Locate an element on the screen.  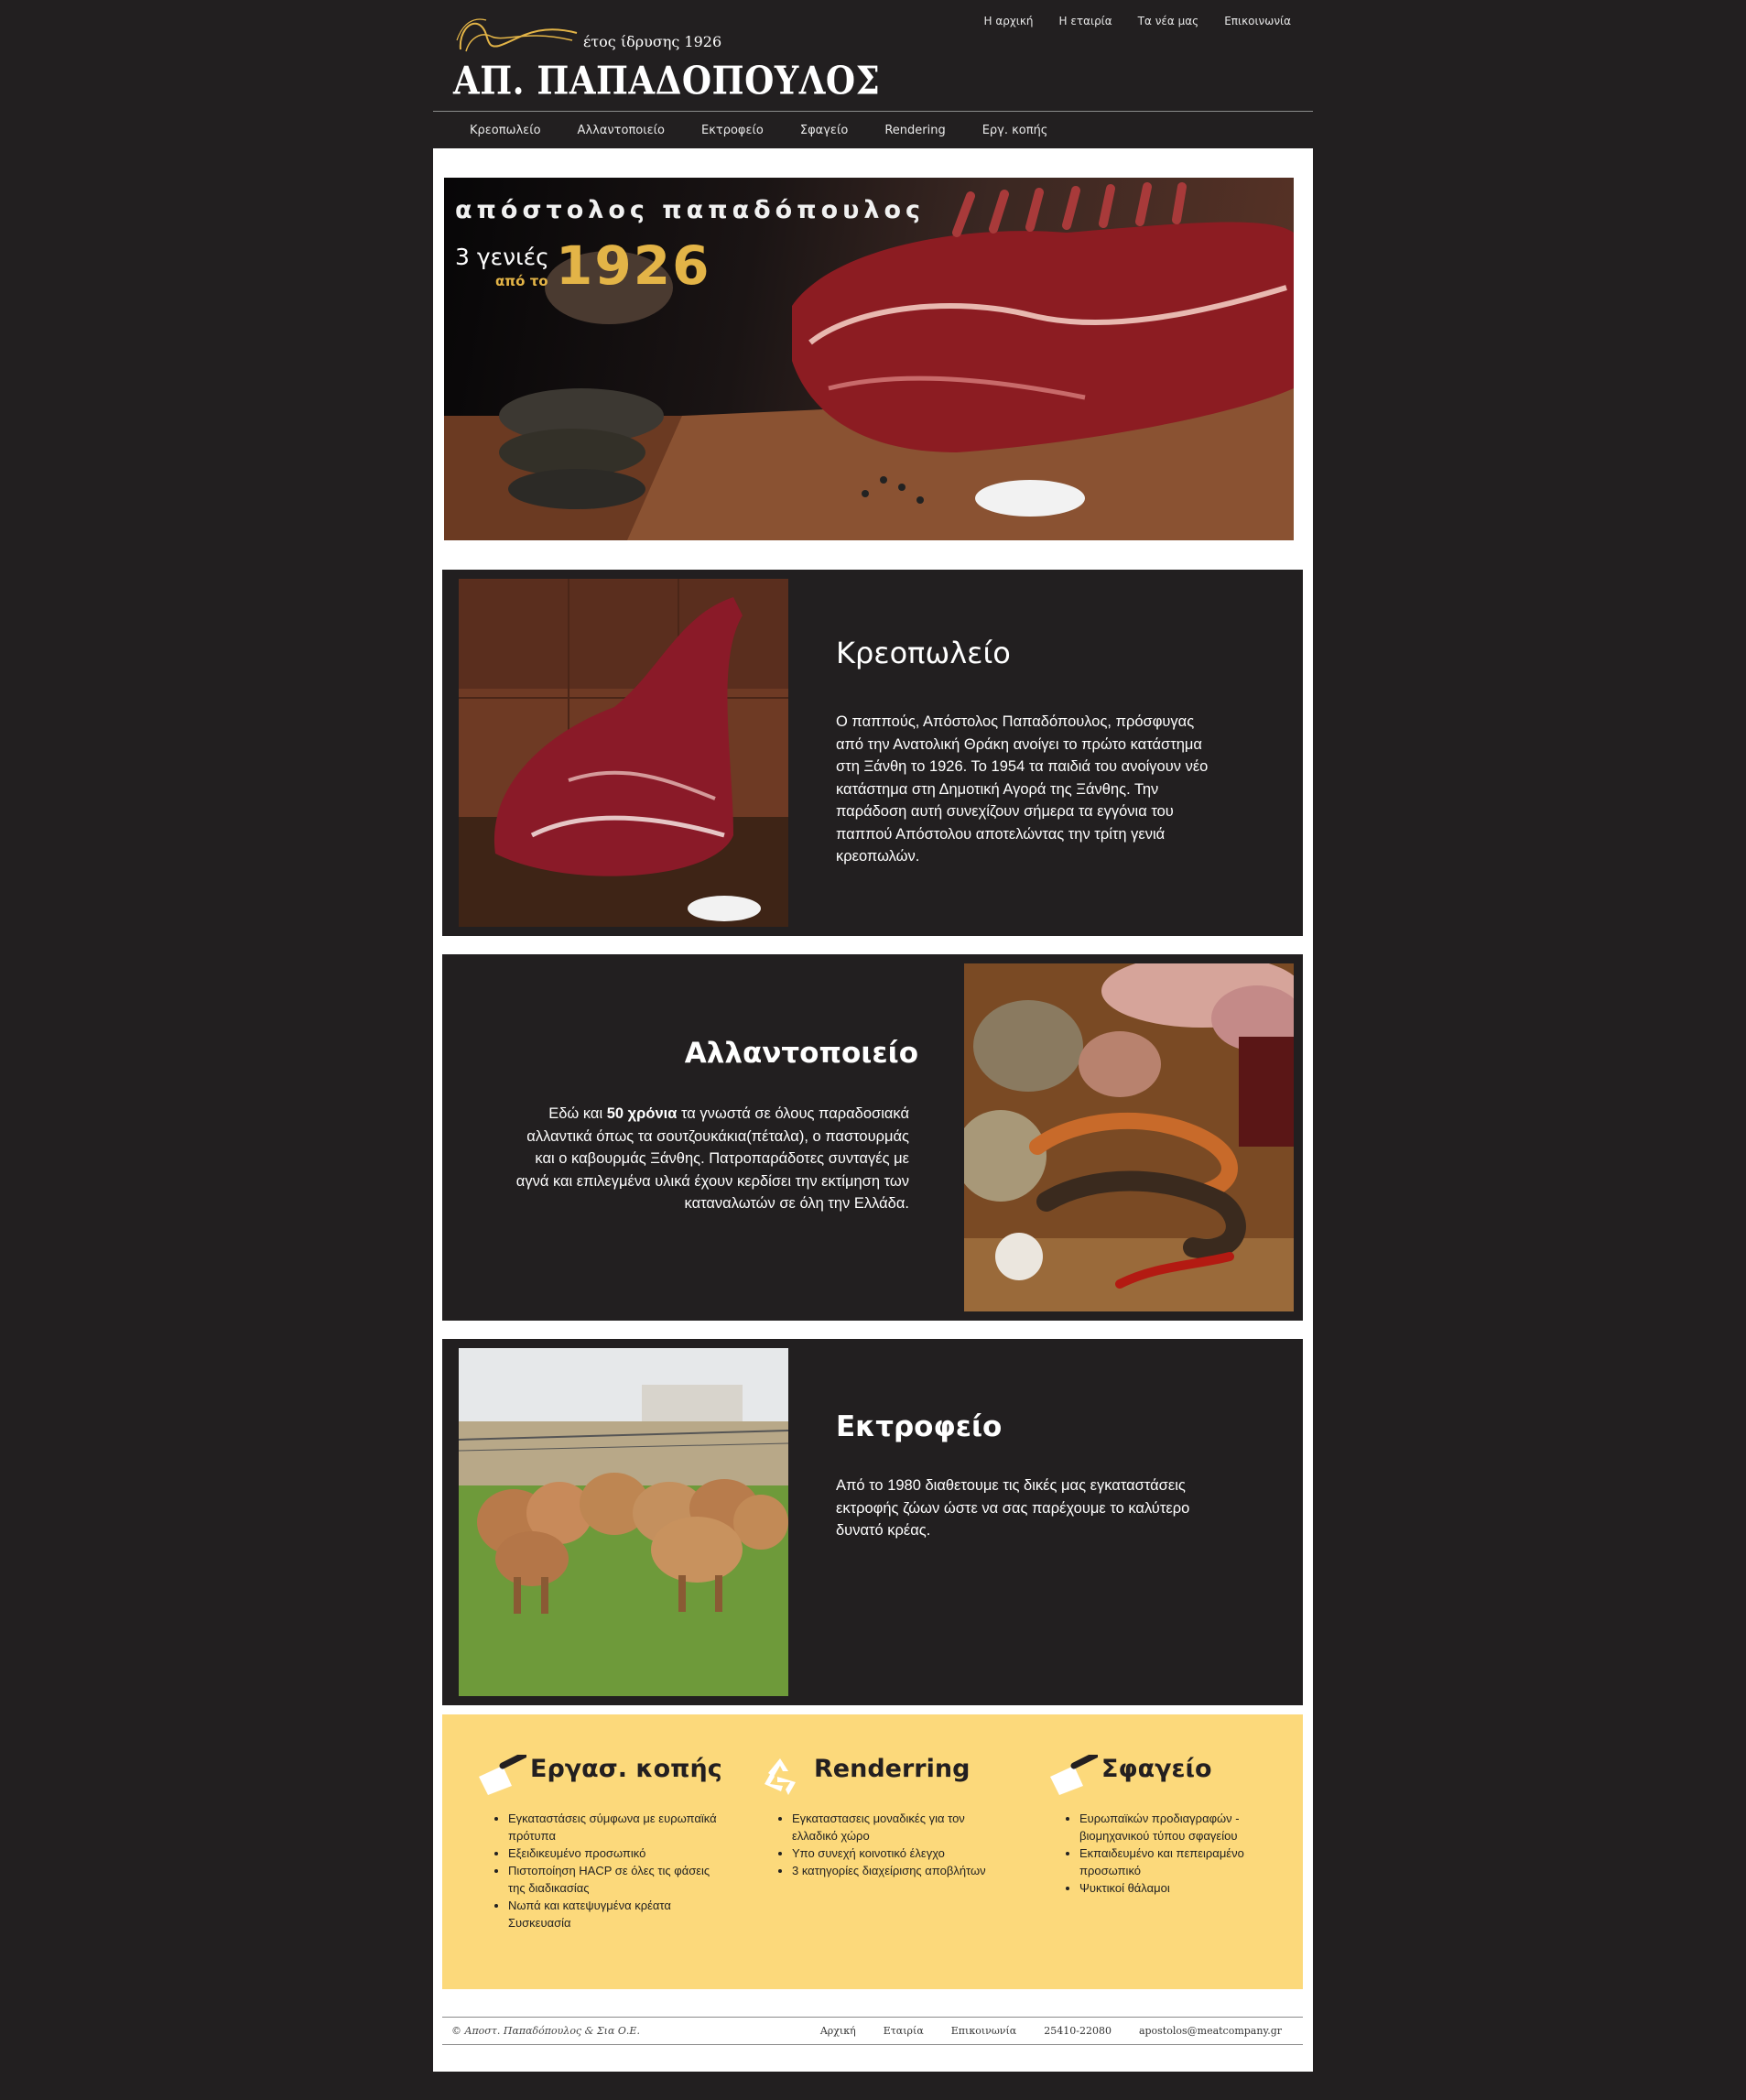
list-item: 3 κατηγορίες διαχείρισης αποβλήτων is located at coordinates (899, 1871).